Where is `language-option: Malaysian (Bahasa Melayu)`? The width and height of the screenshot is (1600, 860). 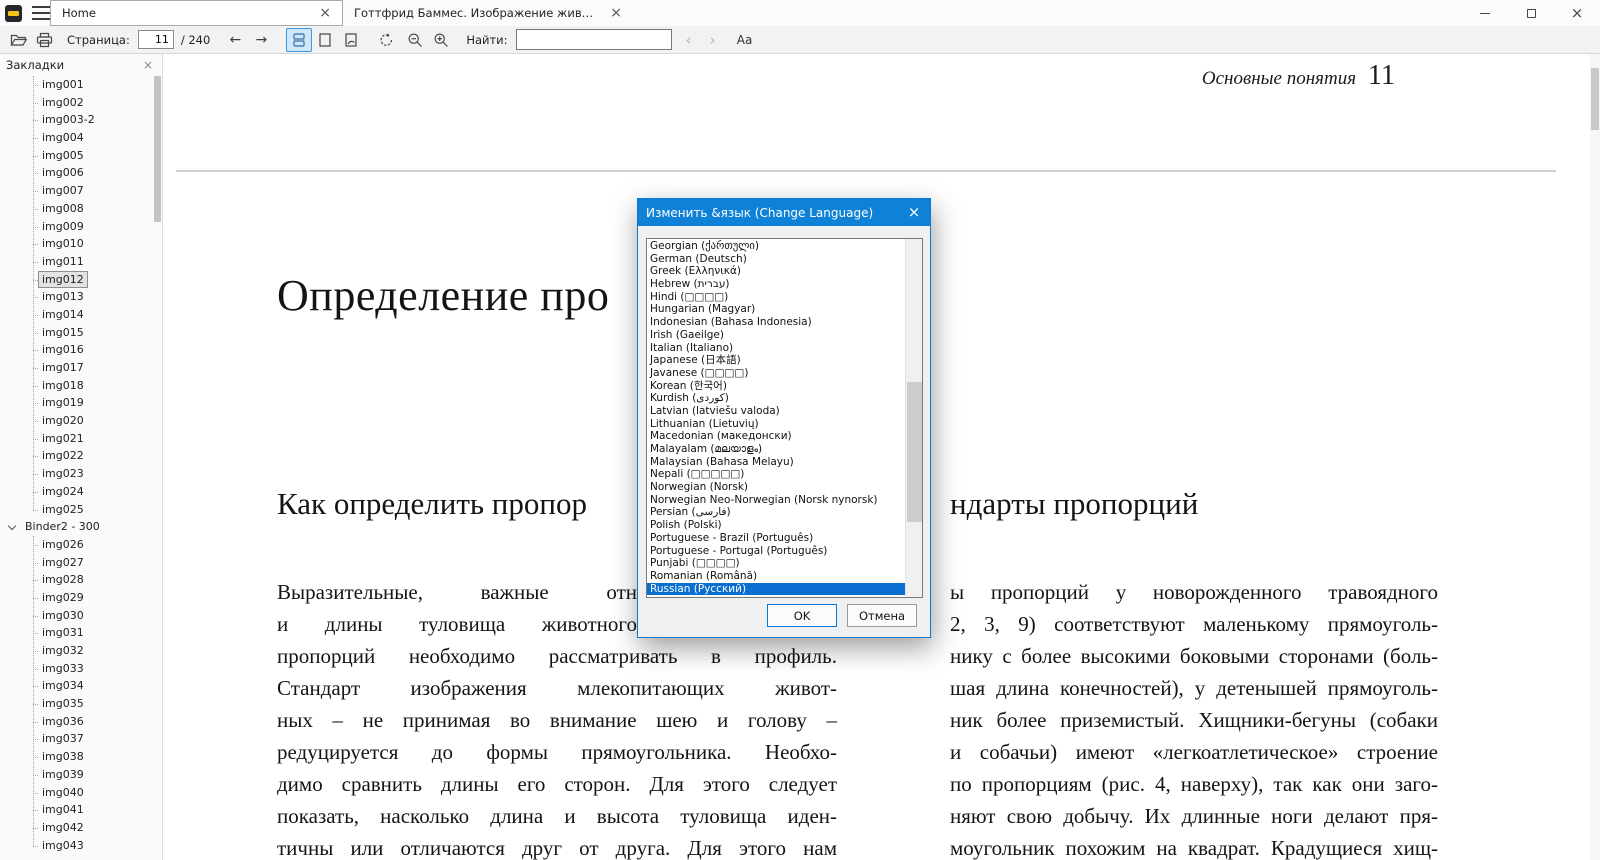
language-option: Malaysian (Bahasa Melayu) is located at coordinates (776, 462).